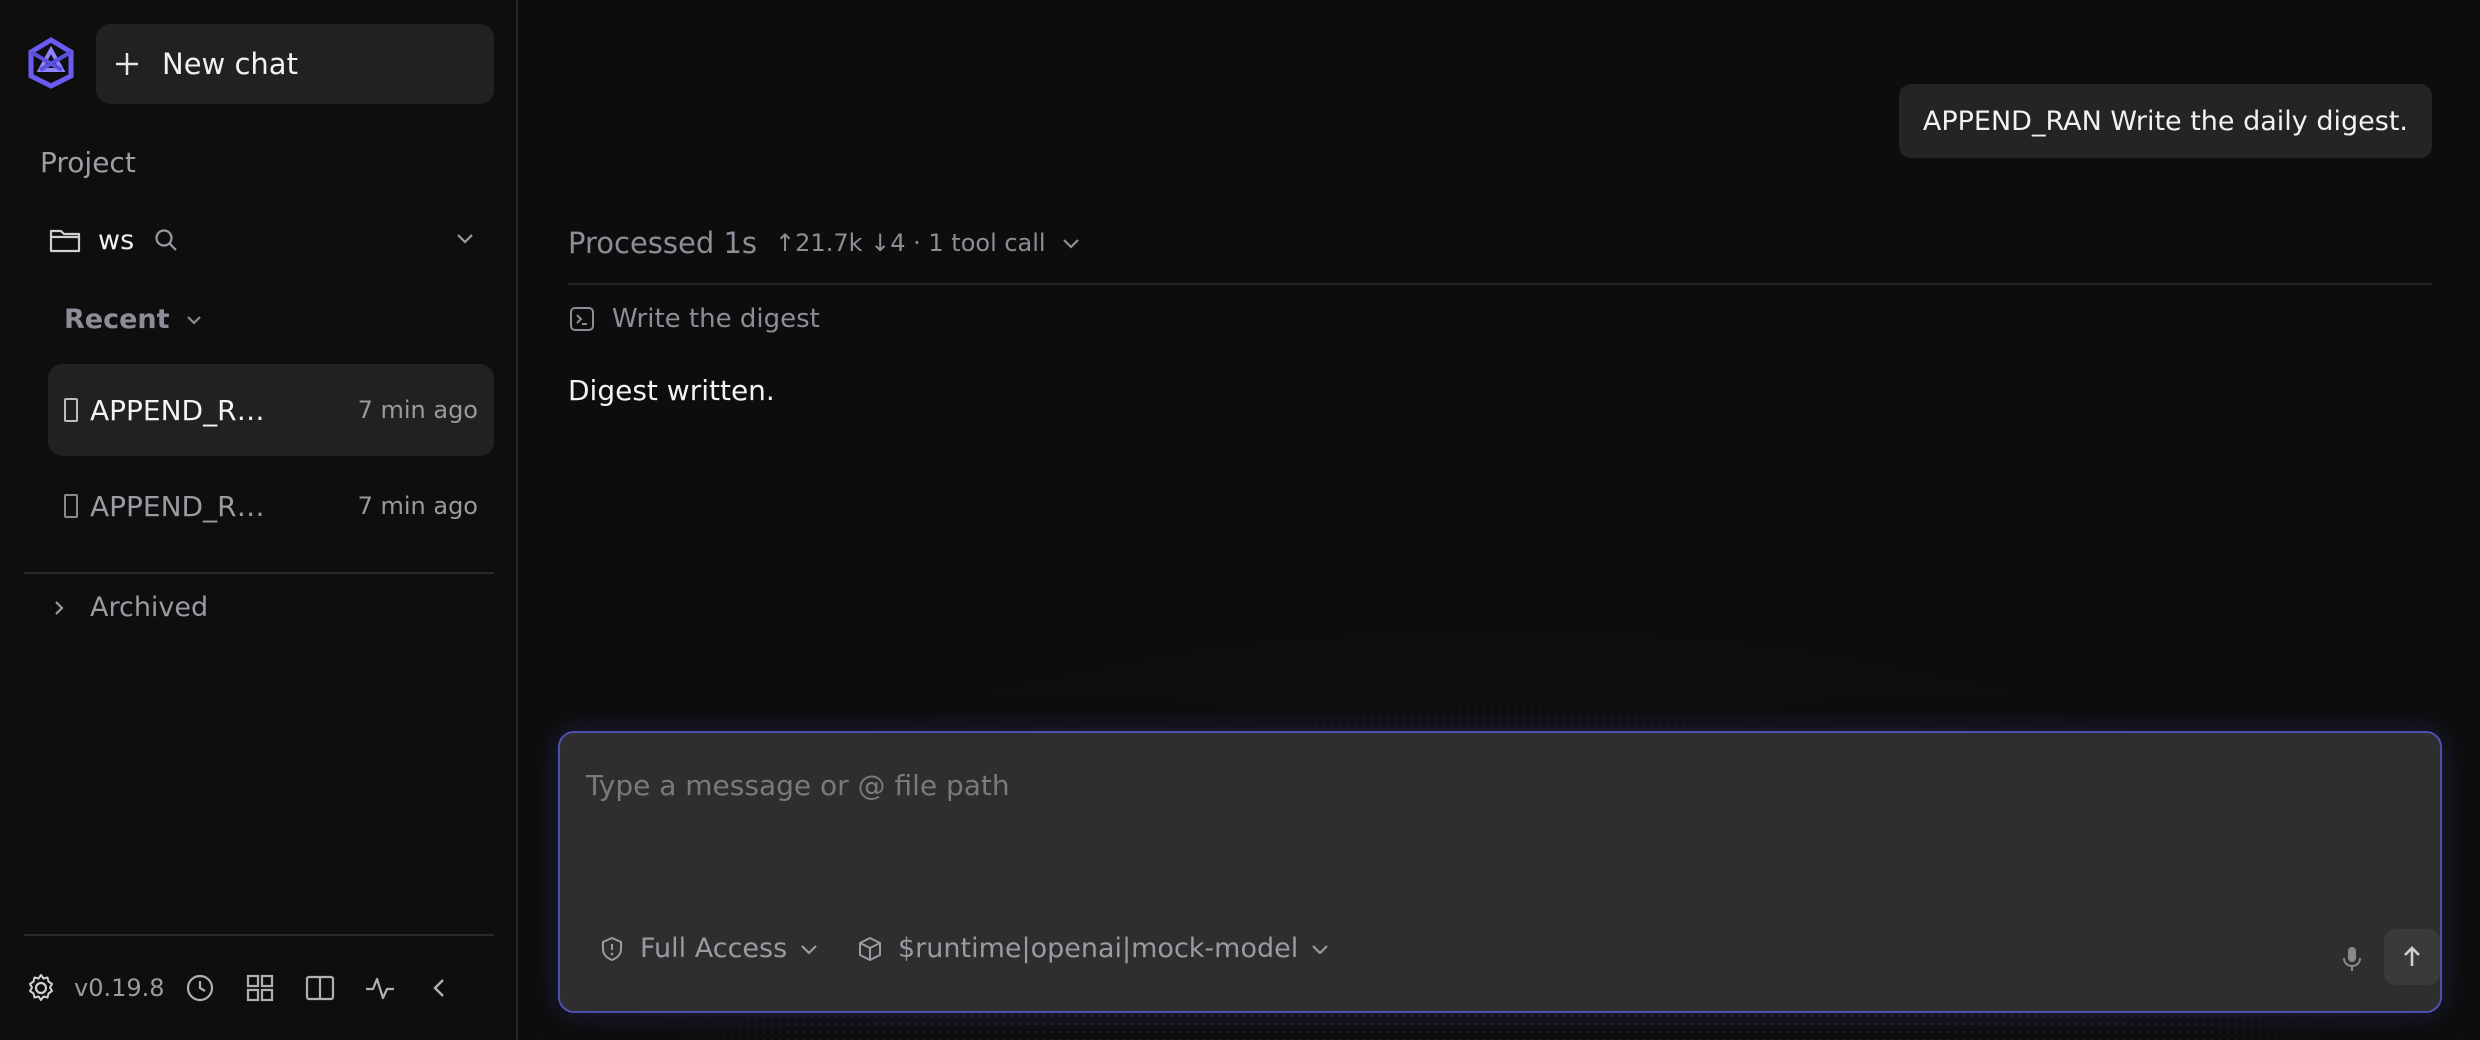  I want to click on send-button, so click(2412, 957).